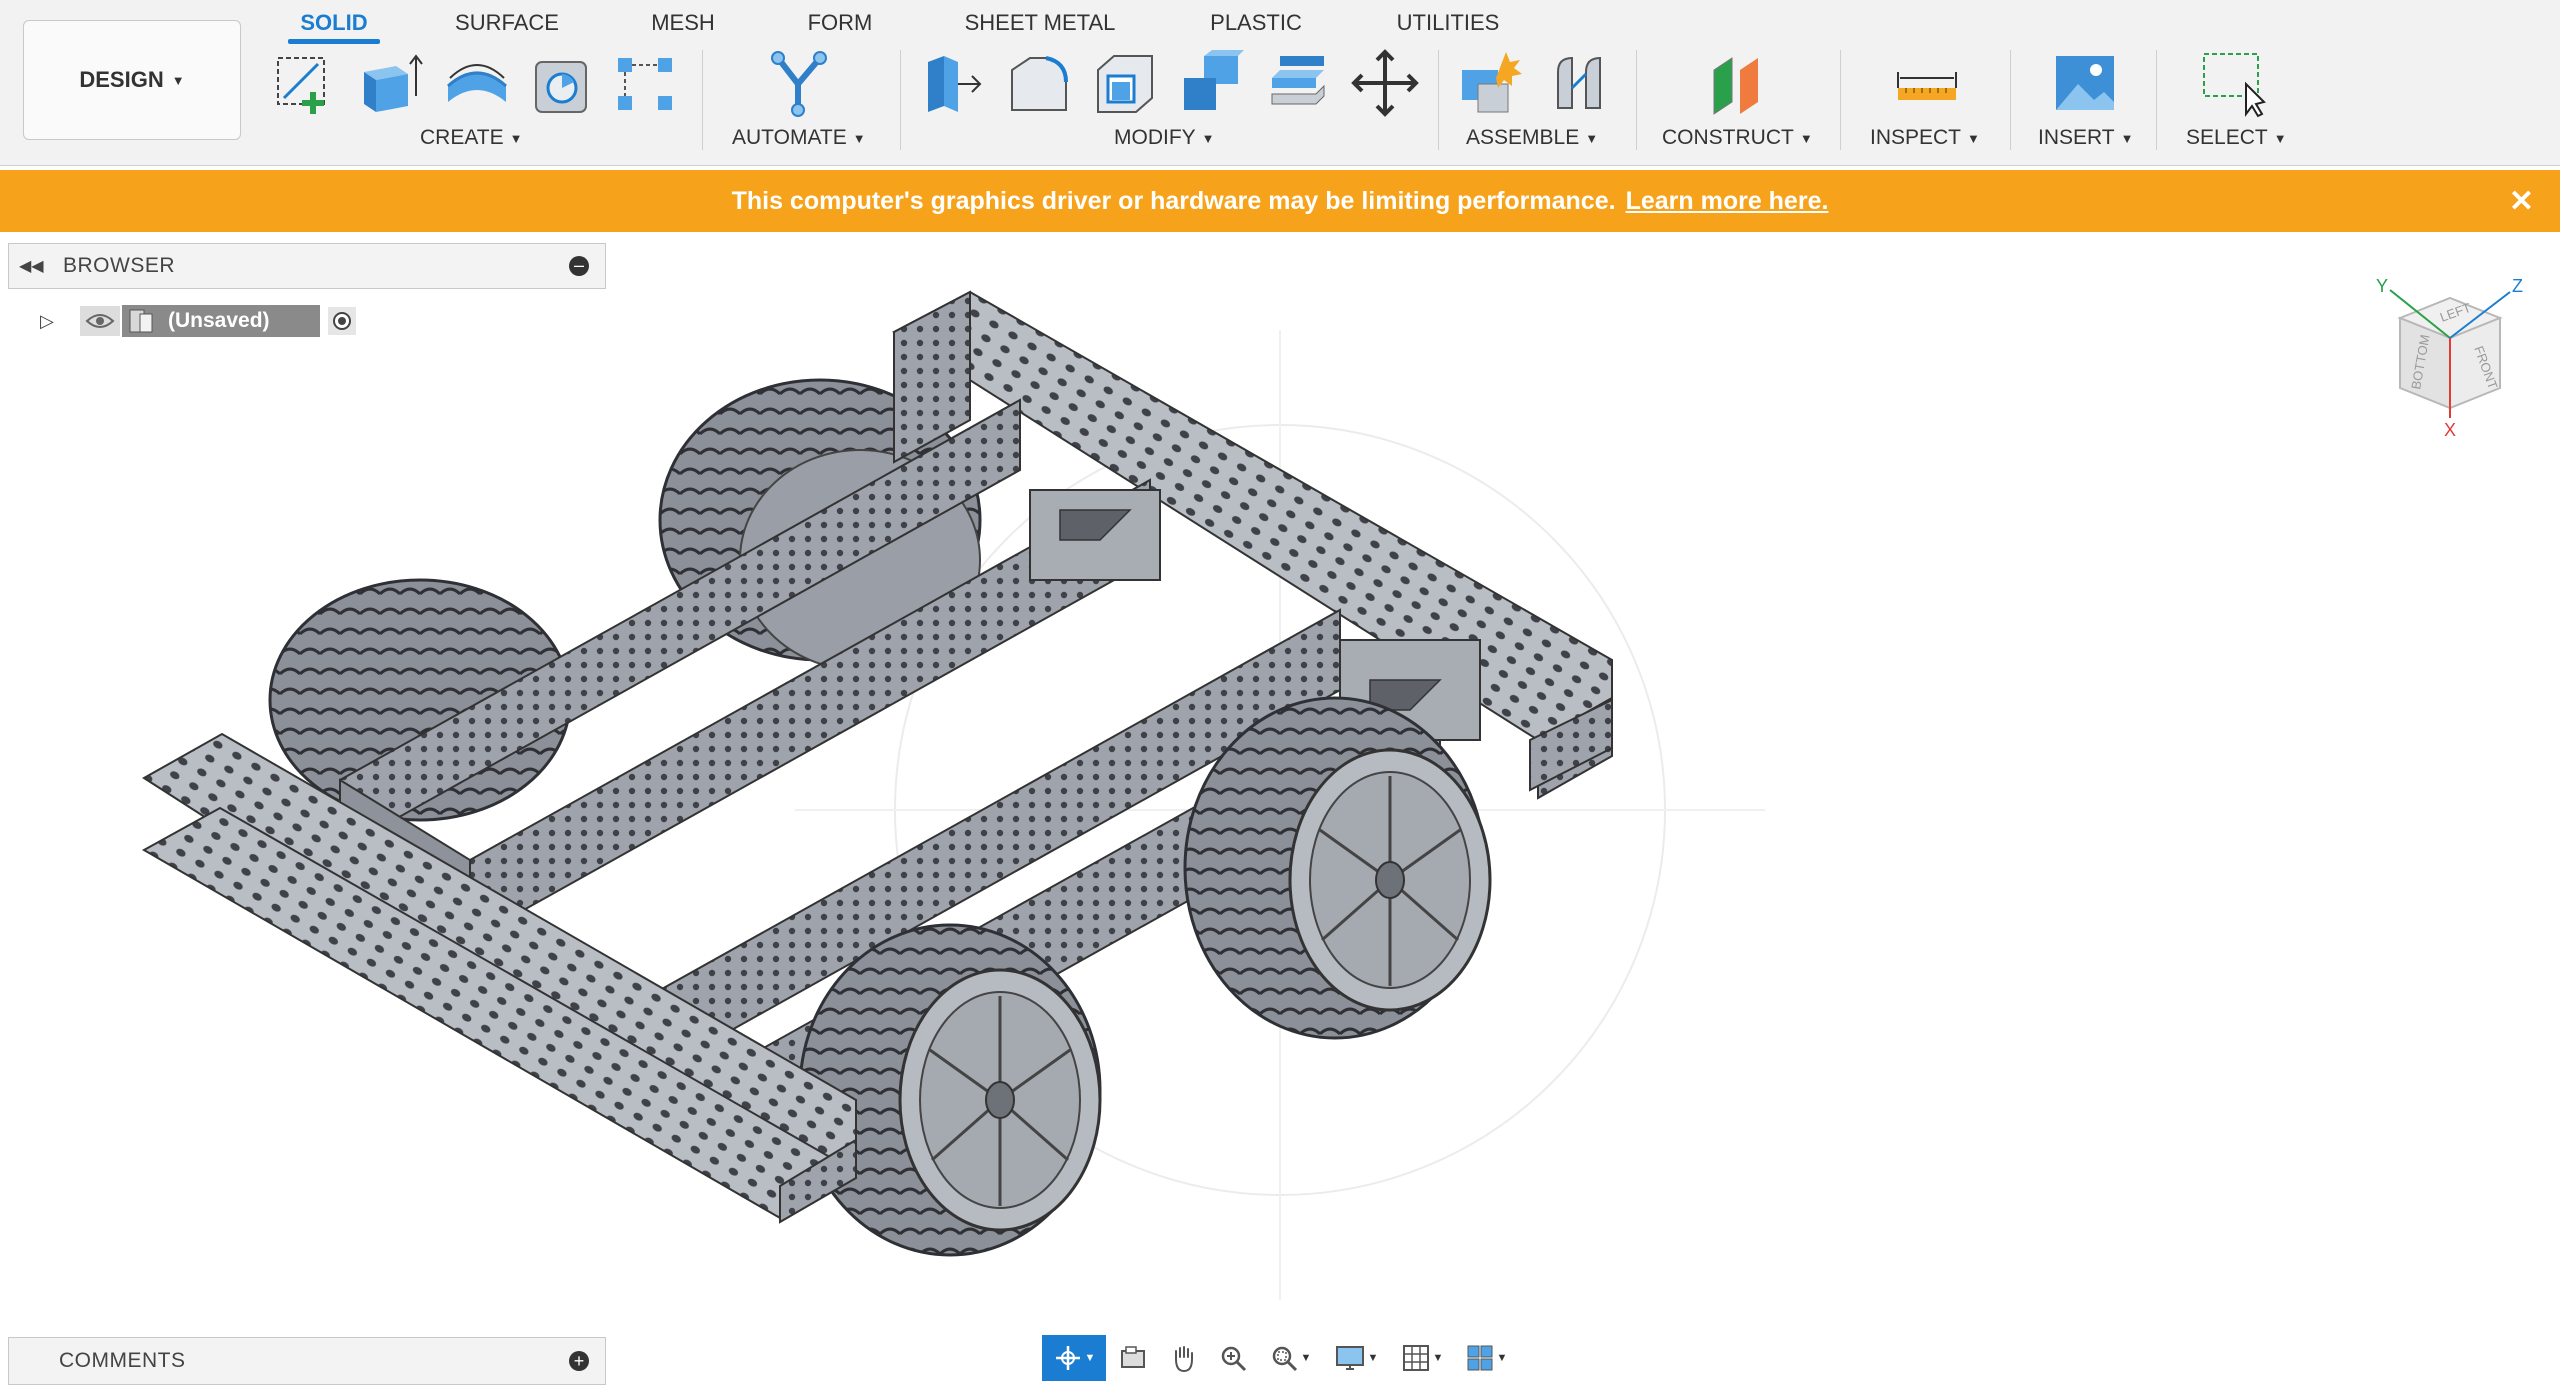  I want to click on orbit-icon: ▼, so click(1074, 1358).